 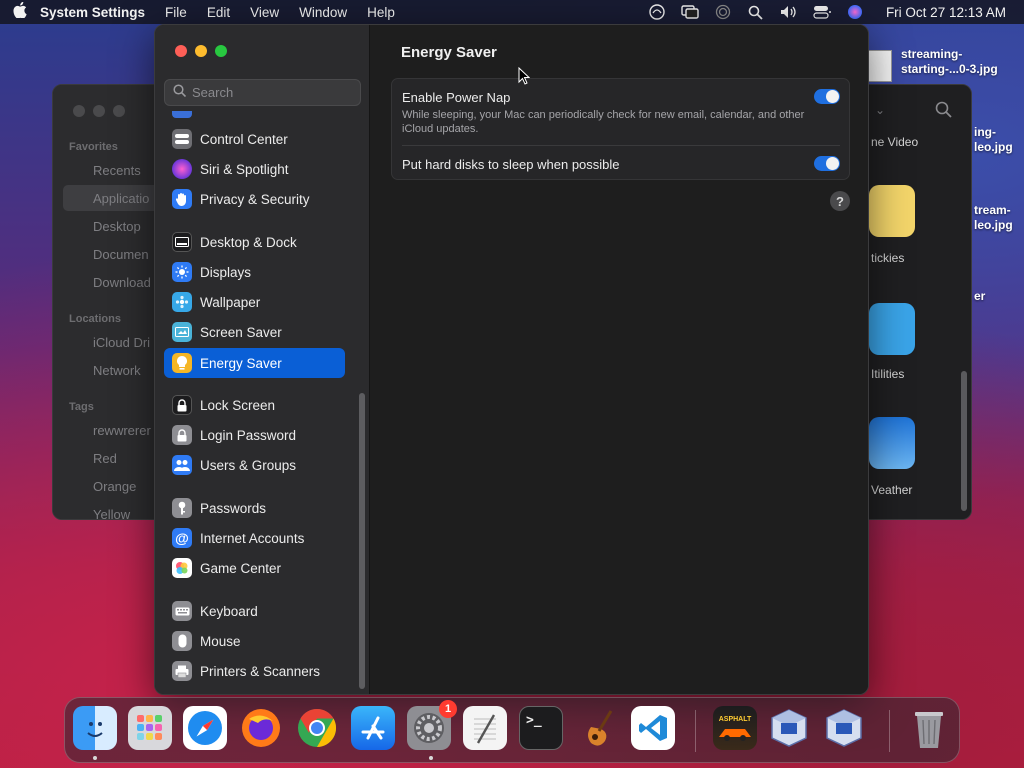 I want to click on finder-item-documents: Documen, so click(x=121, y=254).